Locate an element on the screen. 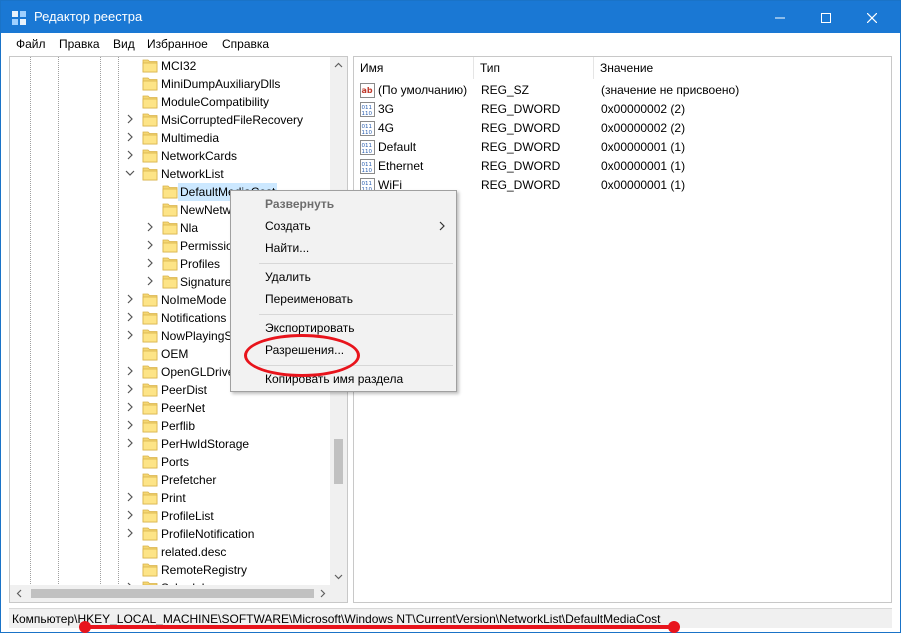 Image resolution: width=901 pixels, height=633 pixels. minimize-button is located at coordinates (780, 17).